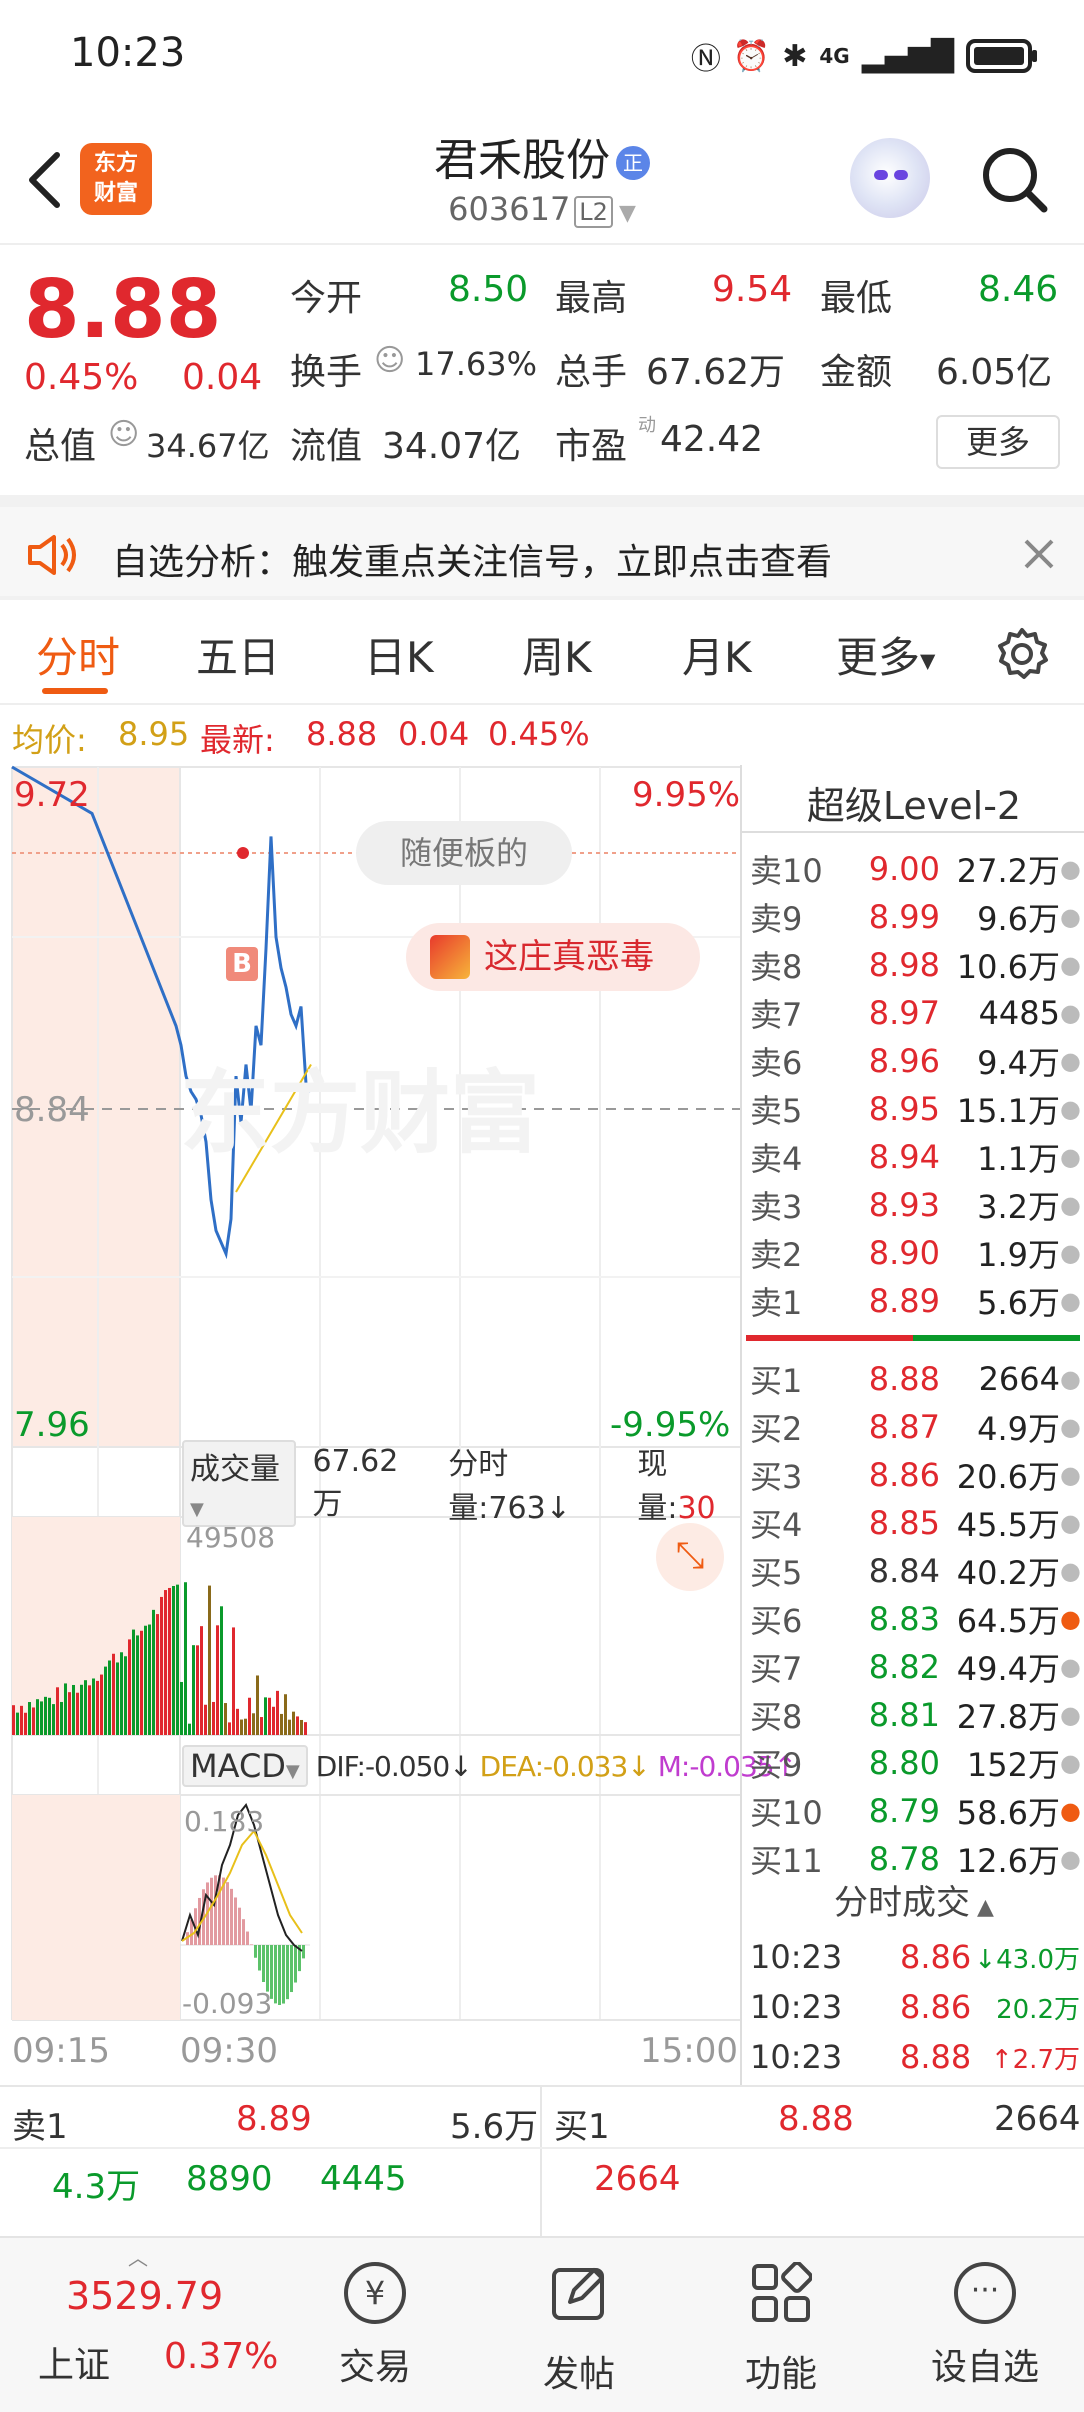 This screenshot has height=2412, width=1084. I want to click on row-price: 8.86, so click(904, 1475).